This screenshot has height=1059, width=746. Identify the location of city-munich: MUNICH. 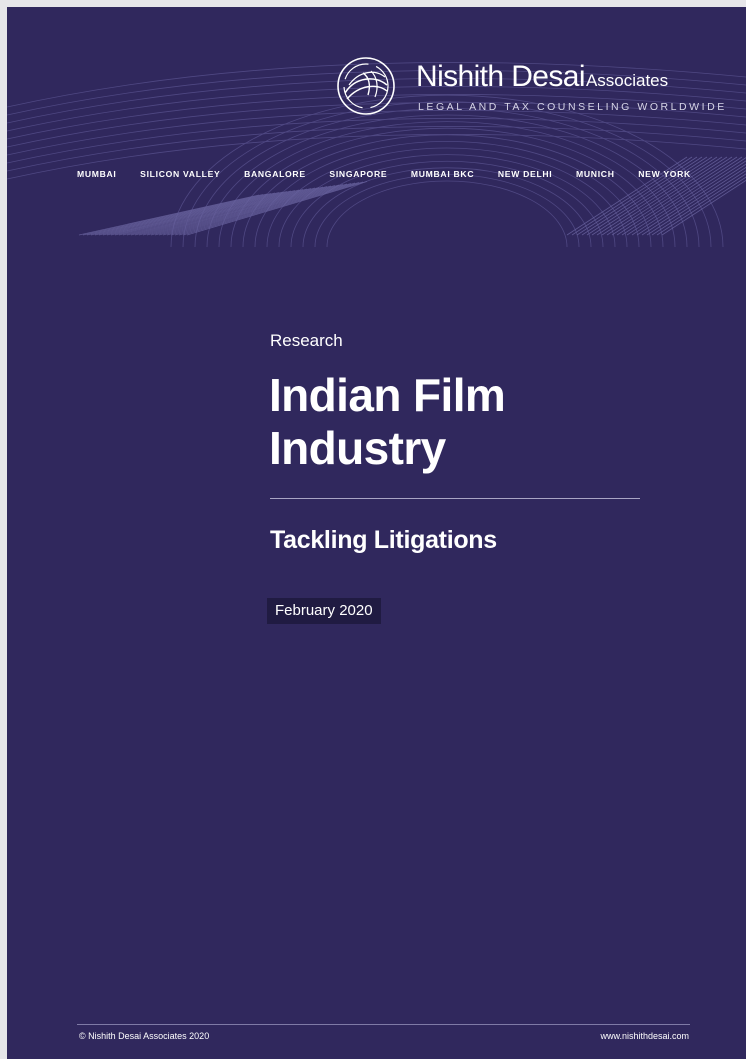
(595, 174).